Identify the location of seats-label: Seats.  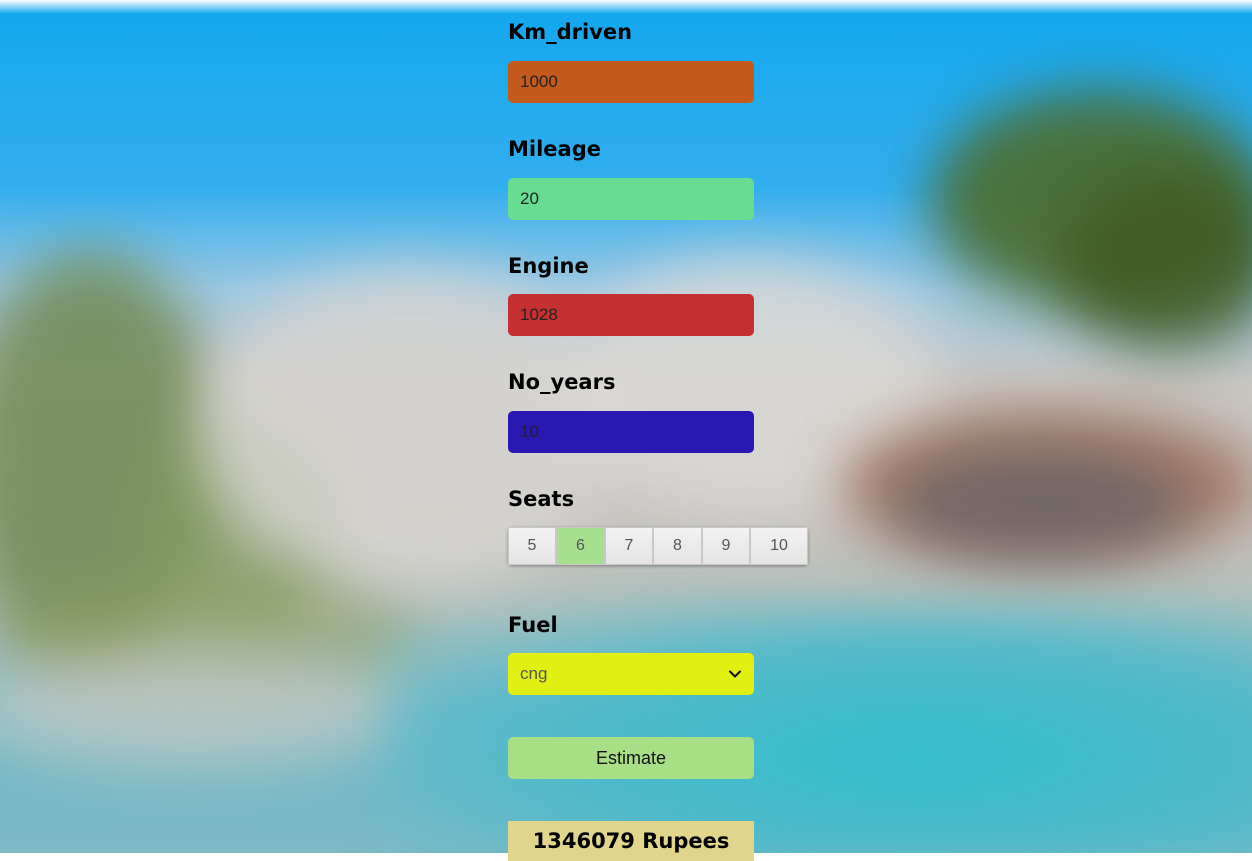
(541, 499).